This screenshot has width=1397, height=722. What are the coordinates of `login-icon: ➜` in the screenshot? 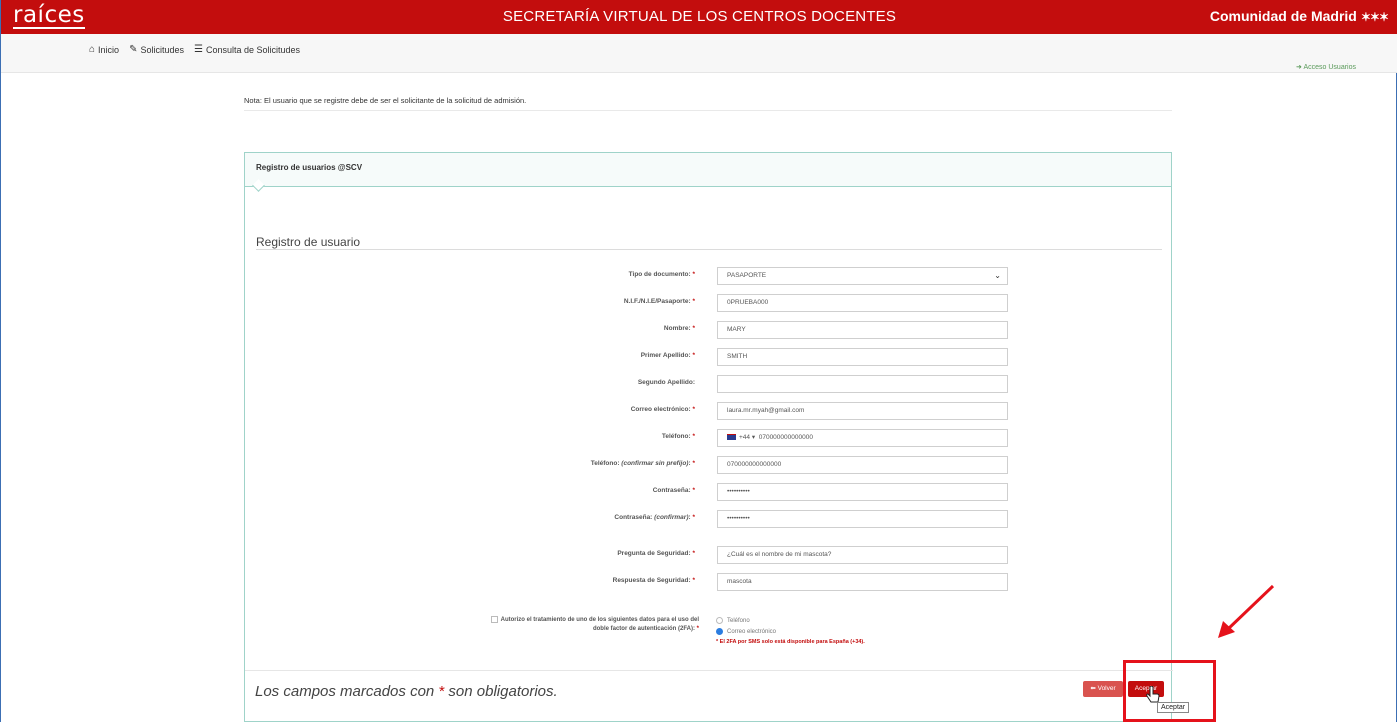 It's located at (1299, 67).